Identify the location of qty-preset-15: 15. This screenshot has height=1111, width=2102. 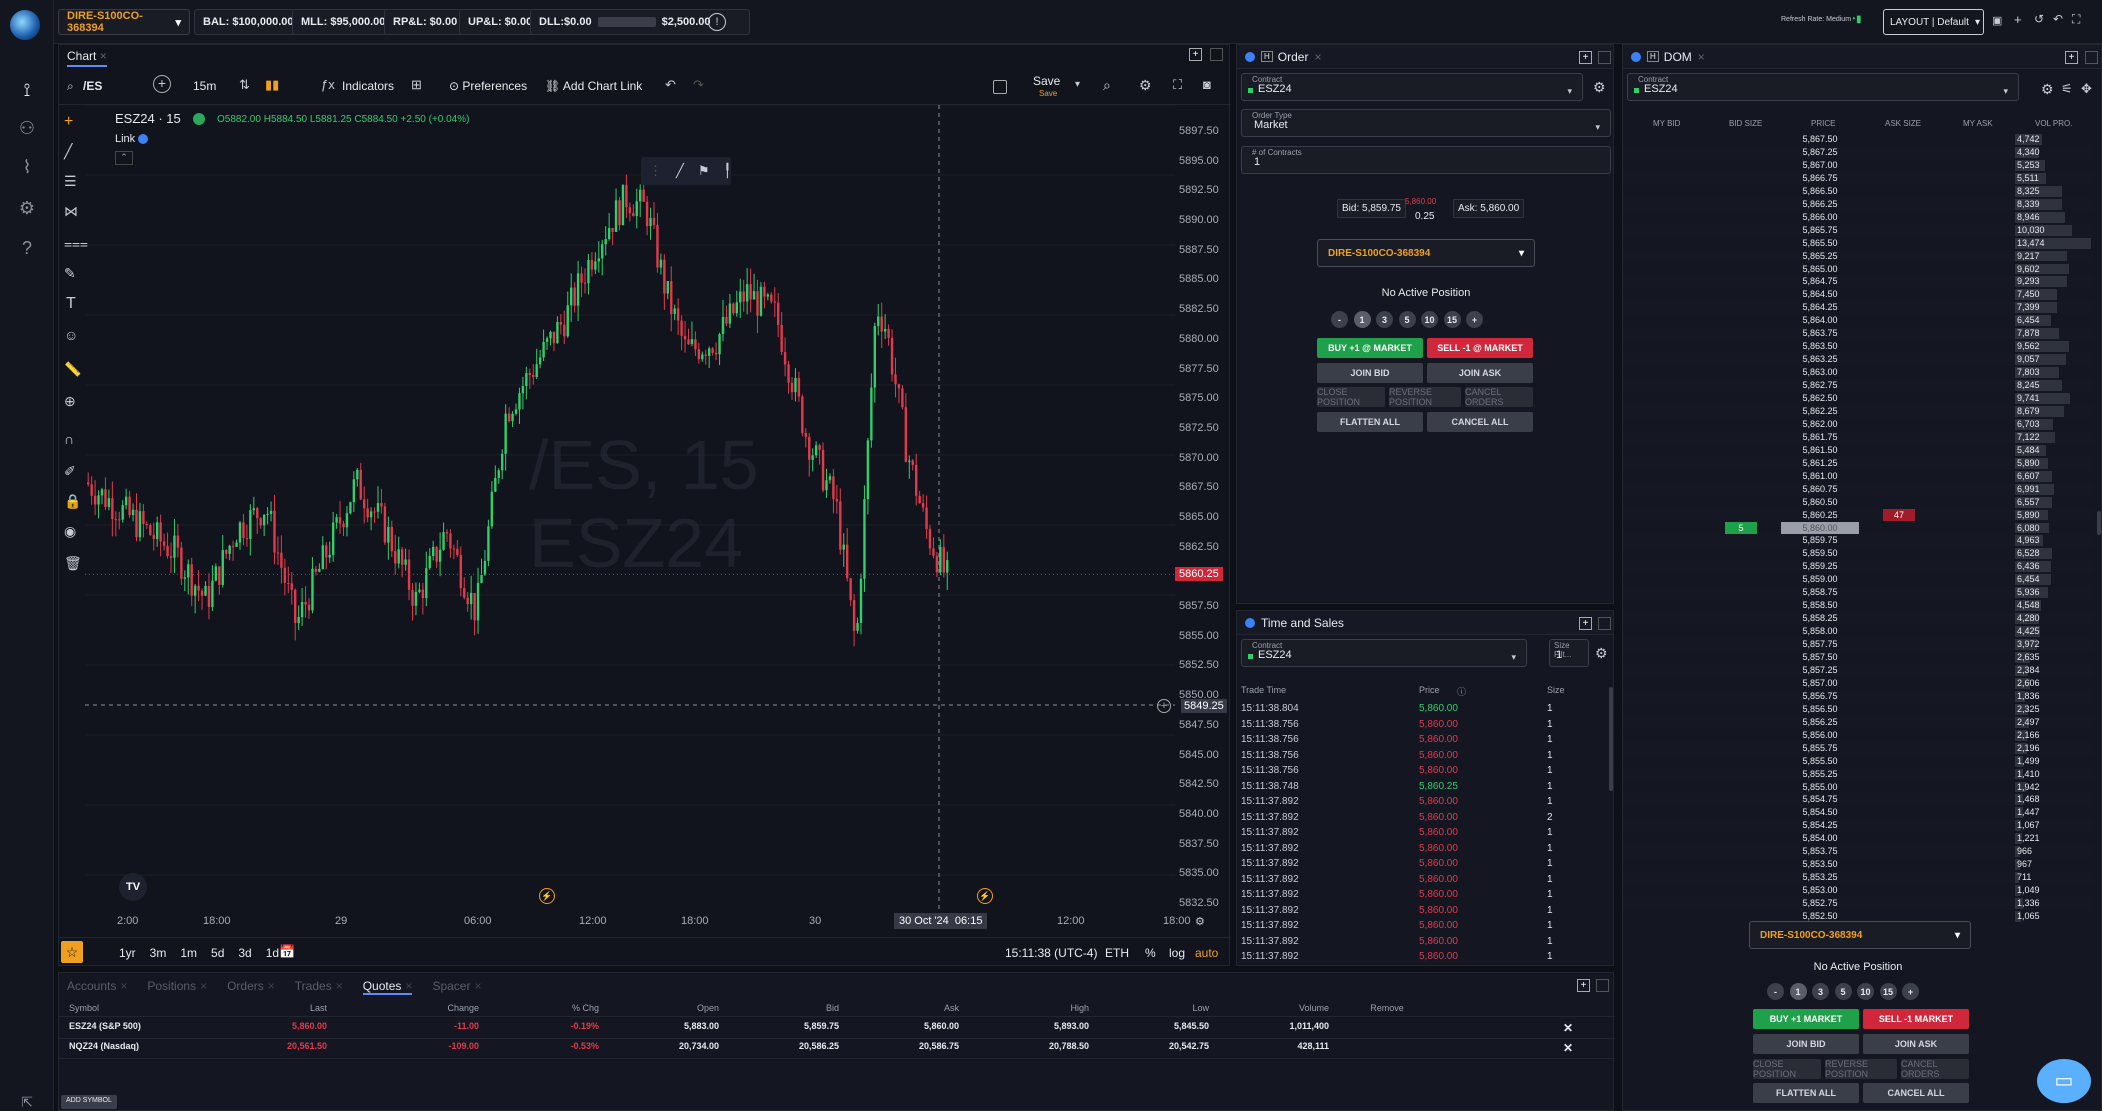
(1888, 991).